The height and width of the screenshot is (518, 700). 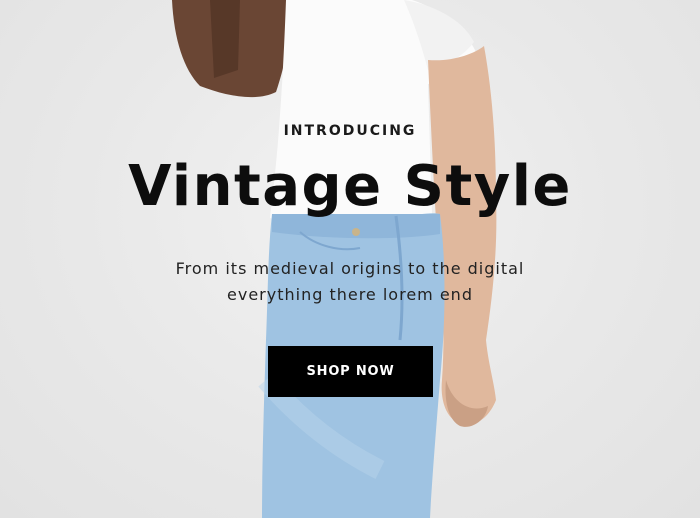 What do you see at coordinates (350, 371) in the screenshot?
I see `shop-now-button: SHOP NOW` at bounding box center [350, 371].